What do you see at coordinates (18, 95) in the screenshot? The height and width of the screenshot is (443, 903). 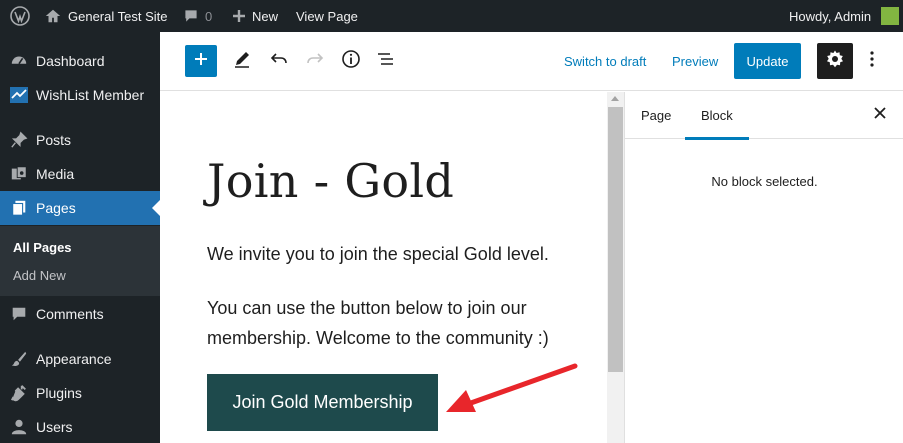 I see `wishlist-icon` at bounding box center [18, 95].